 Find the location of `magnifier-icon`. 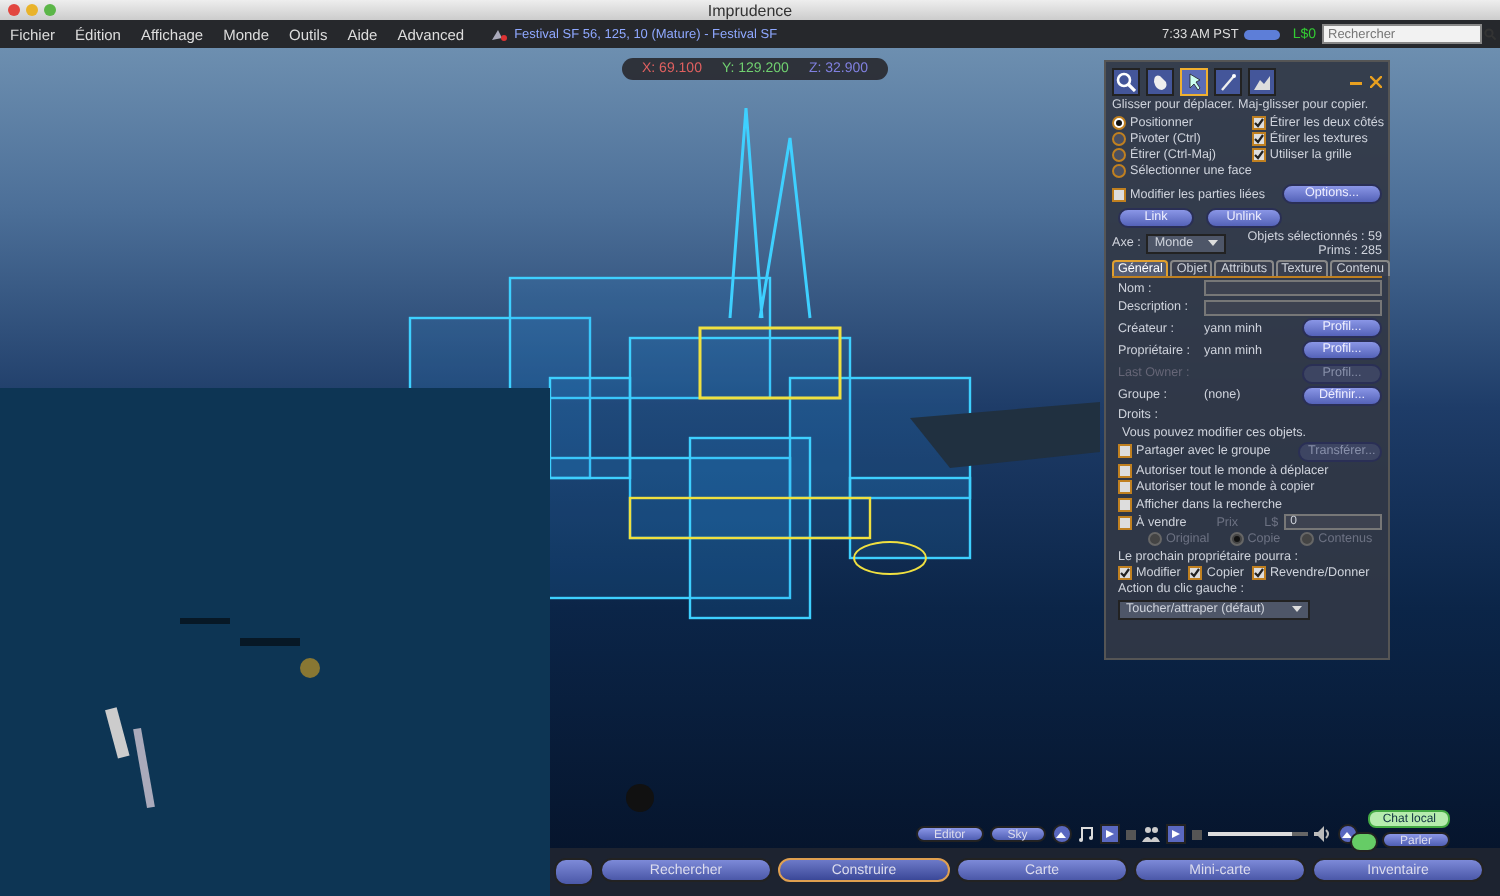

magnifier-icon is located at coordinates (1126, 82).